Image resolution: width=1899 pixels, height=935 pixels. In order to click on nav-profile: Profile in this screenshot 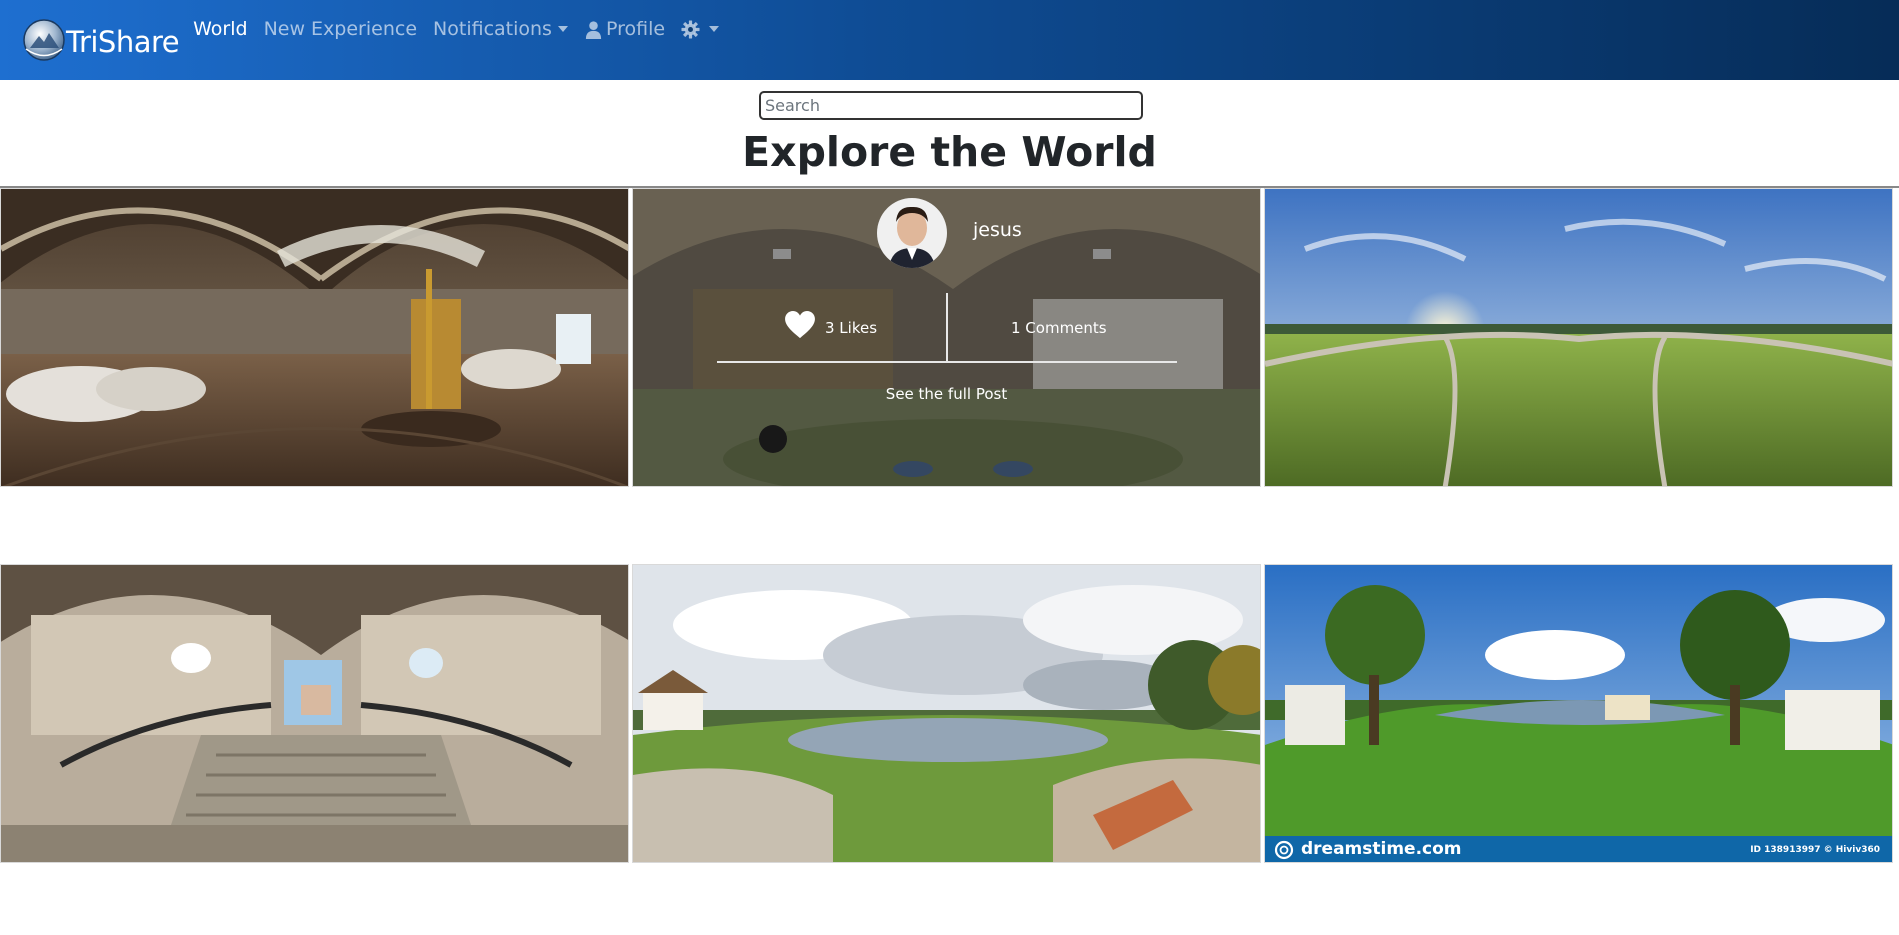, I will do `click(624, 29)`.